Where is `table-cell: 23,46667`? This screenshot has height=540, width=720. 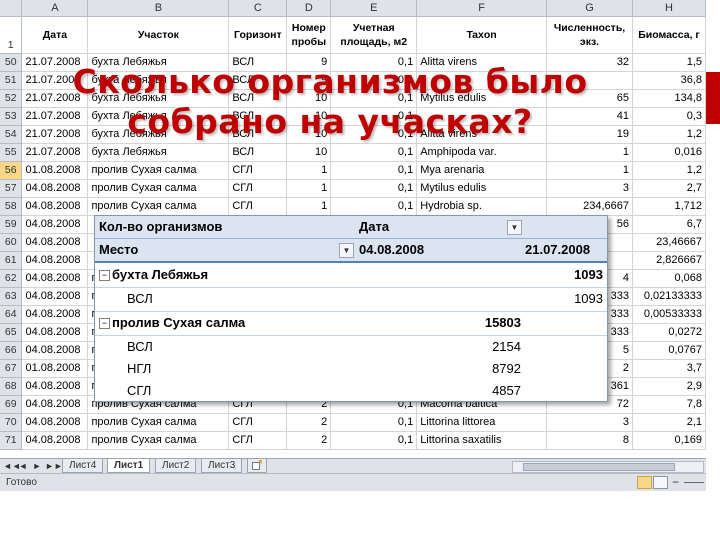
table-cell: 23,46667 is located at coordinates (669, 242).